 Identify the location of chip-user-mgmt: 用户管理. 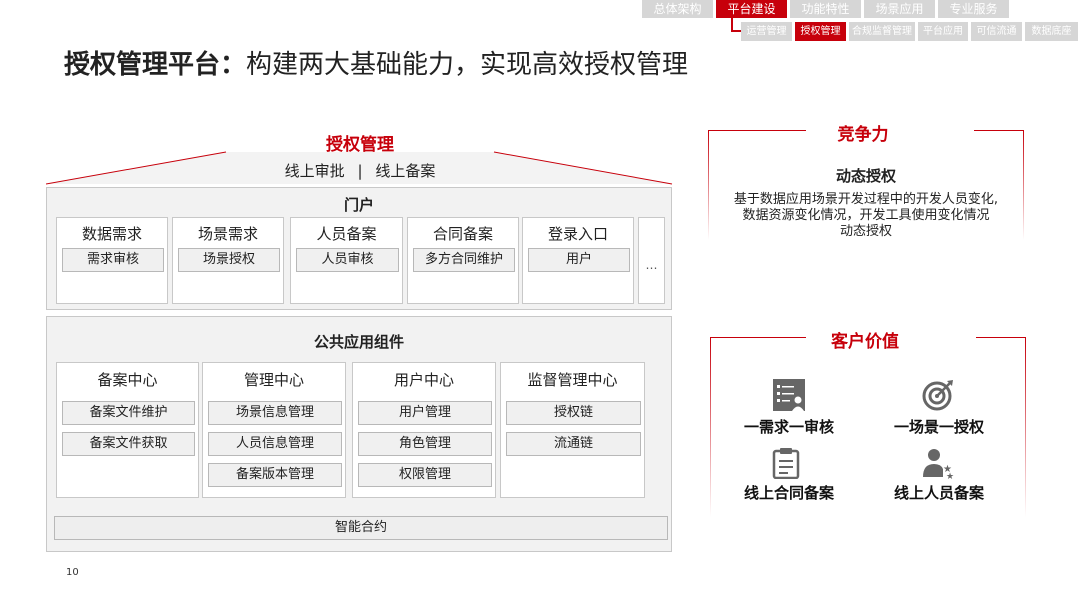
(425, 413).